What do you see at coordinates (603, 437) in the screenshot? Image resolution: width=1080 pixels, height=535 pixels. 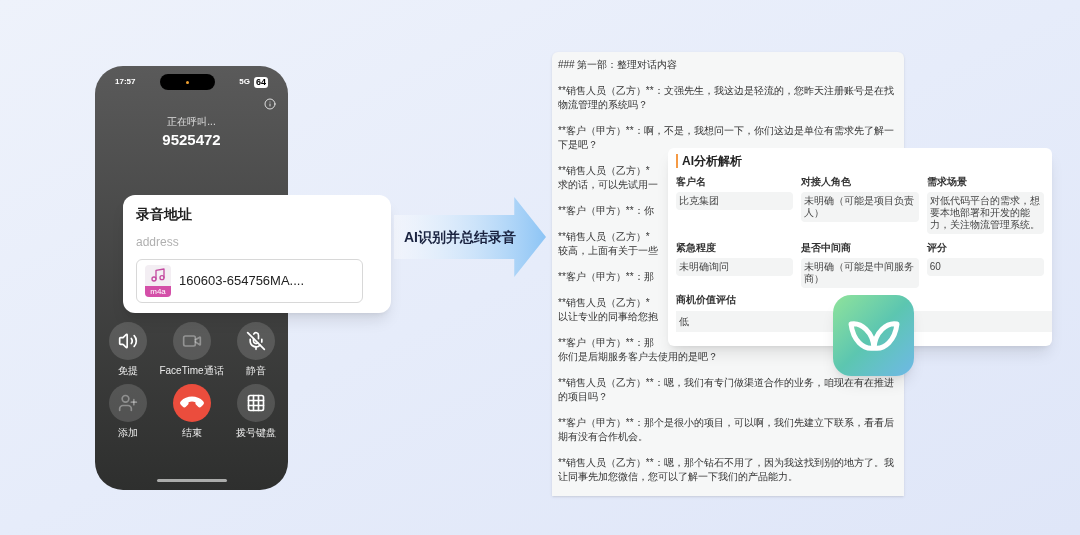 I see `transcript-line: 期有没有合作机会。` at bounding box center [603, 437].